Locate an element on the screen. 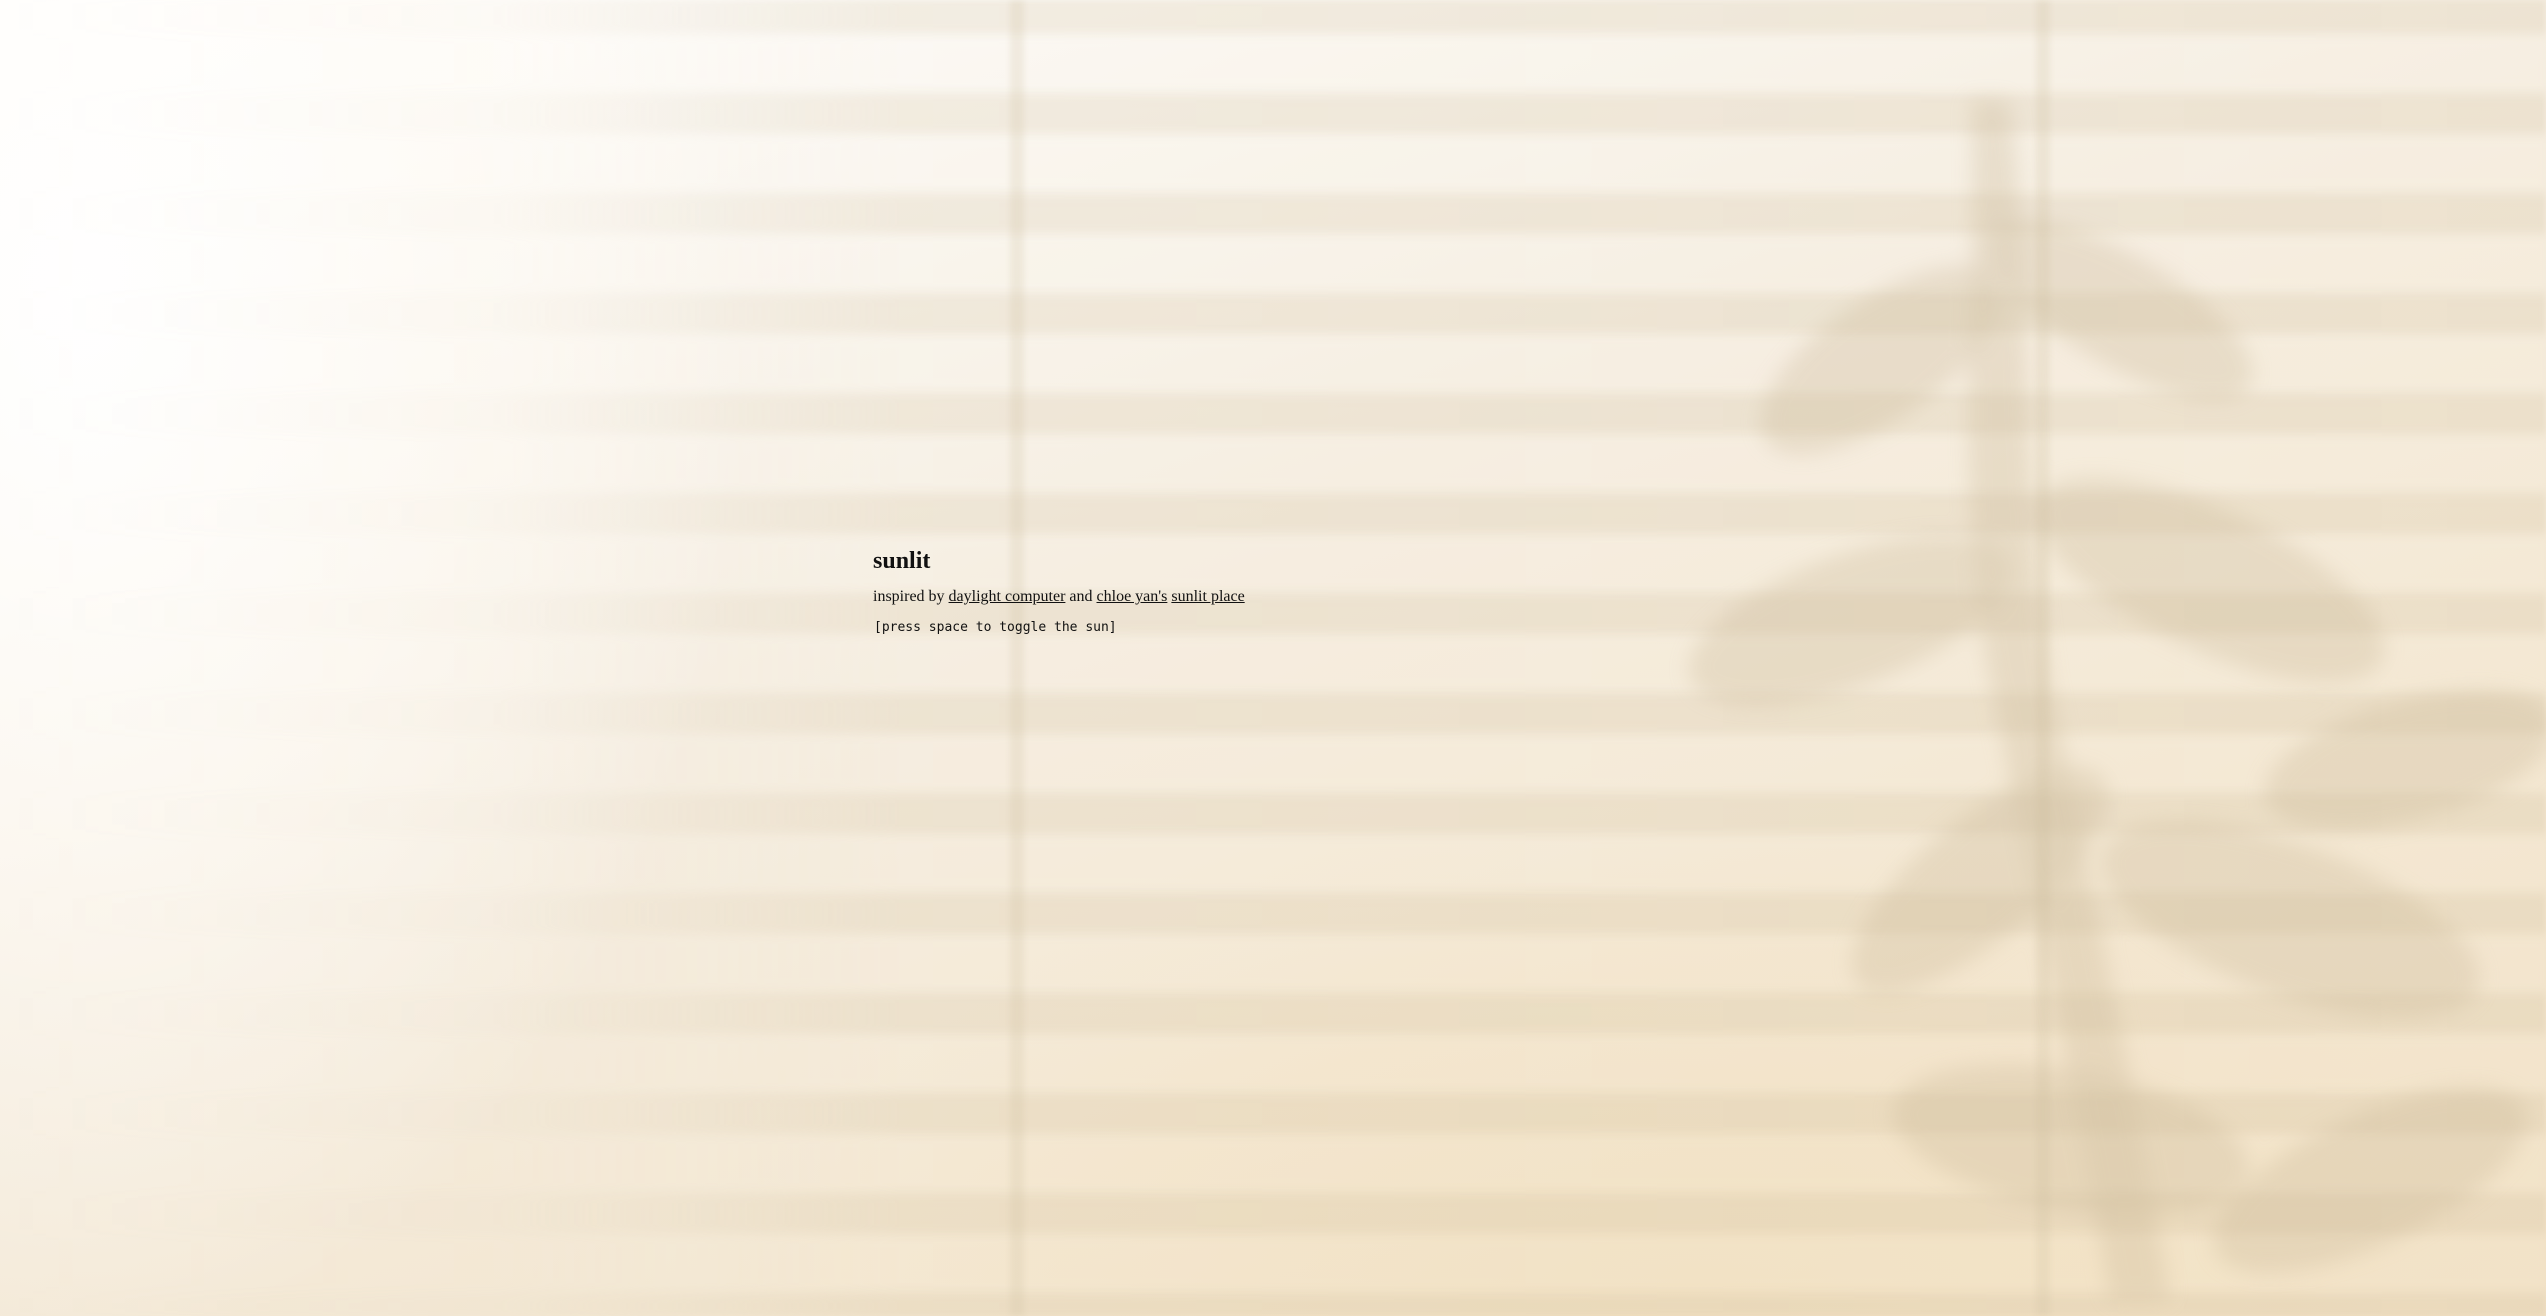 The image size is (2546, 1316). chloe-yan-link: chloe yan's is located at coordinates (1132, 596).